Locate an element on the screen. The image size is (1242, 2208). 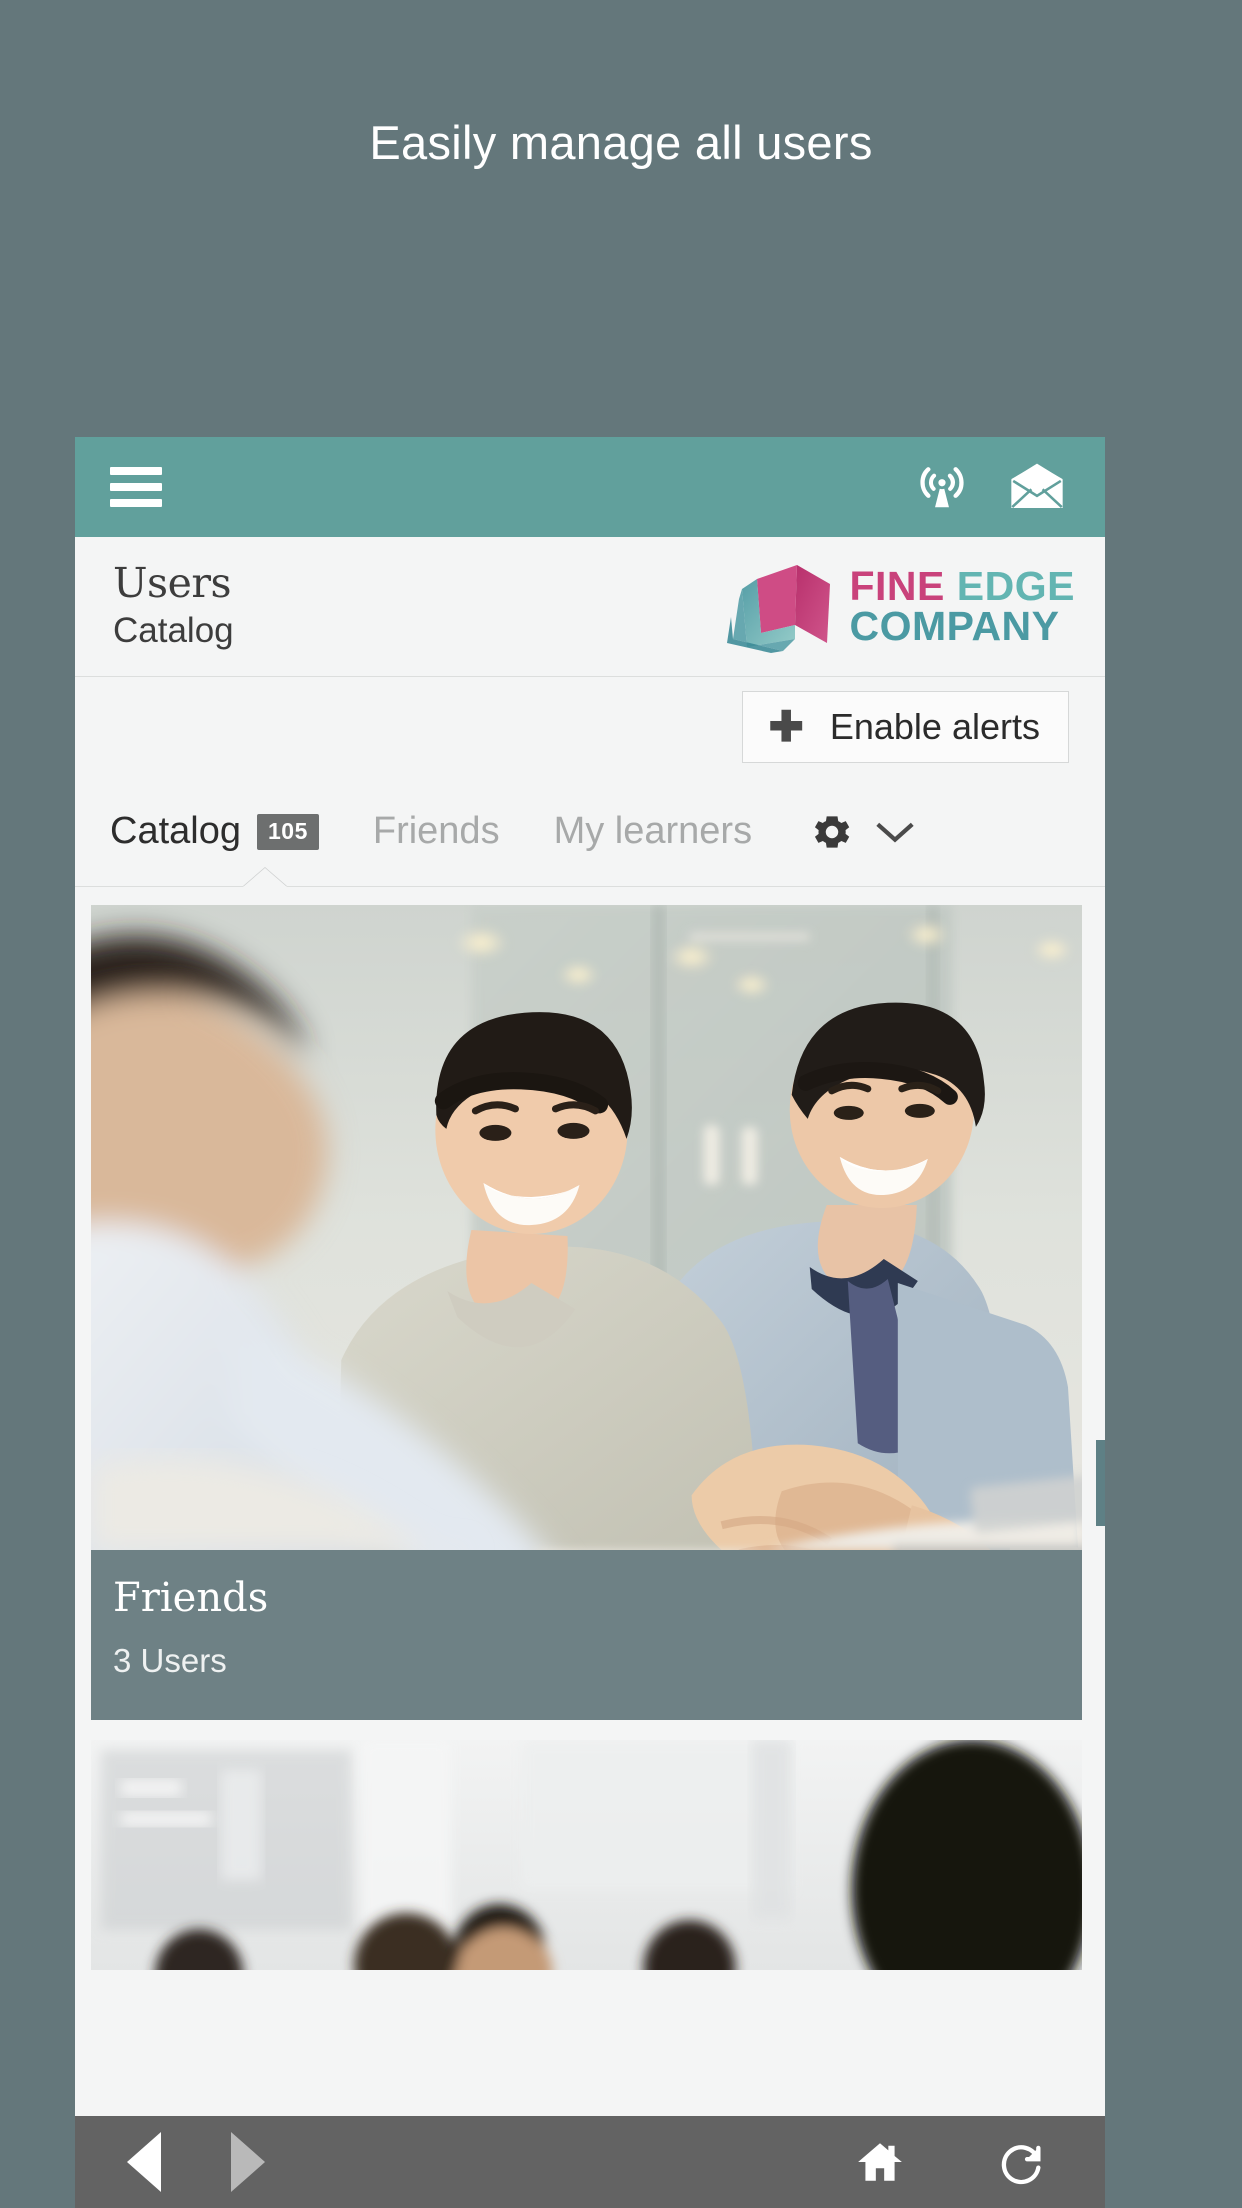
chevron-down-icon is located at coordinates (895, 832).